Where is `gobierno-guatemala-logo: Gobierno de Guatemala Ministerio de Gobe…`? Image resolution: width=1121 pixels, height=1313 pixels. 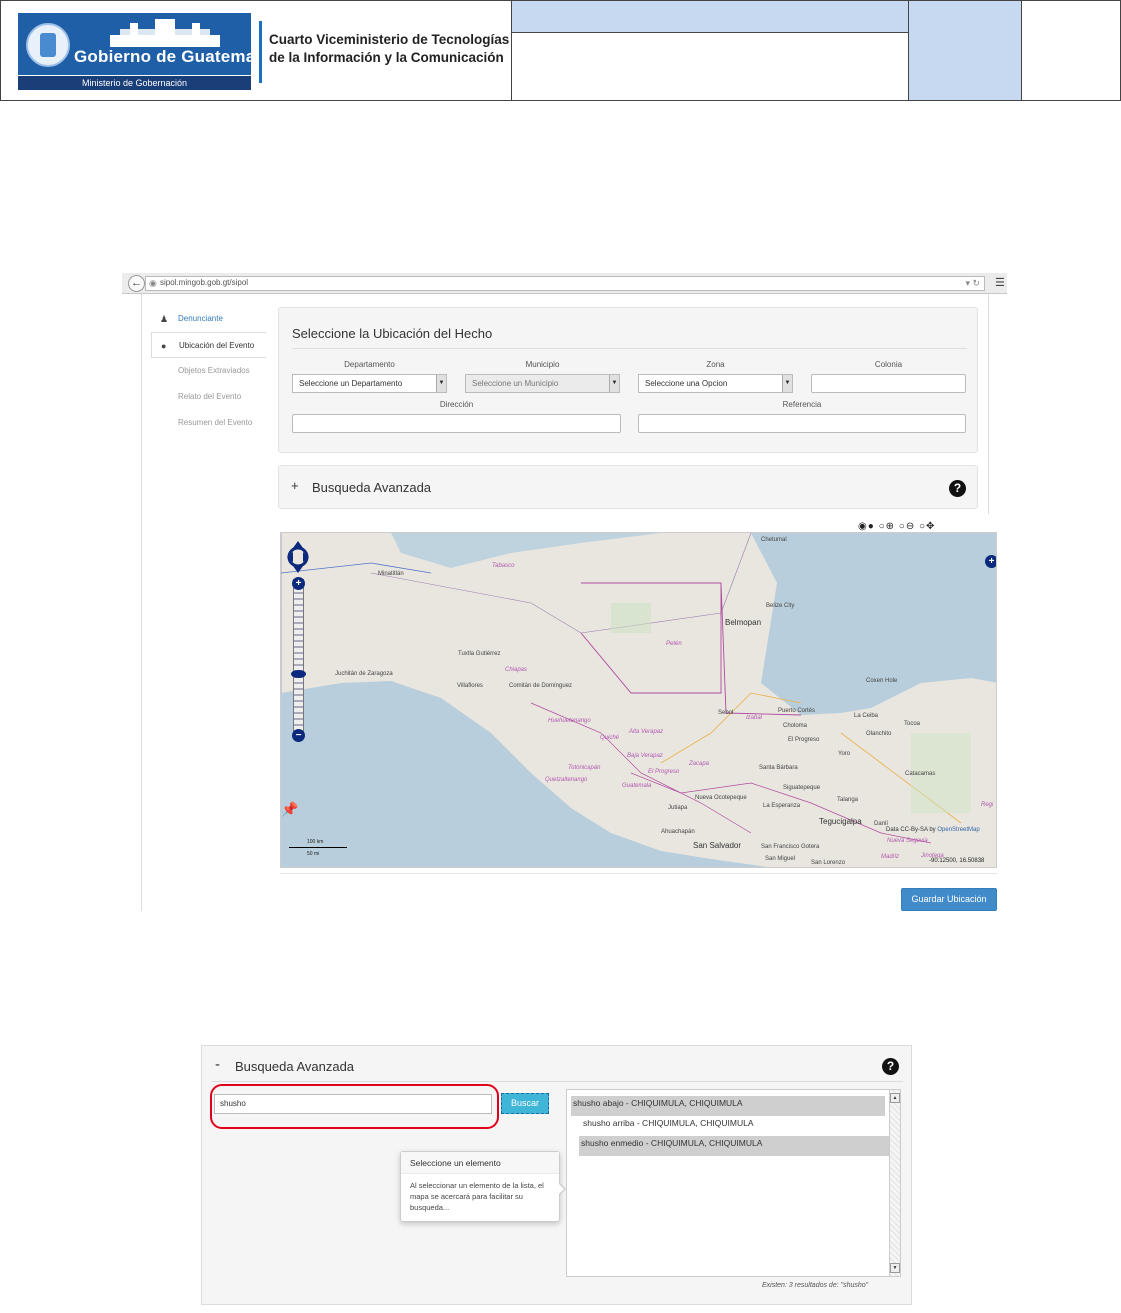
gobierno-guatemala-logo: Gobierno de Guatemala Ministerio de Gobe… is located at coordinates (144, 51).